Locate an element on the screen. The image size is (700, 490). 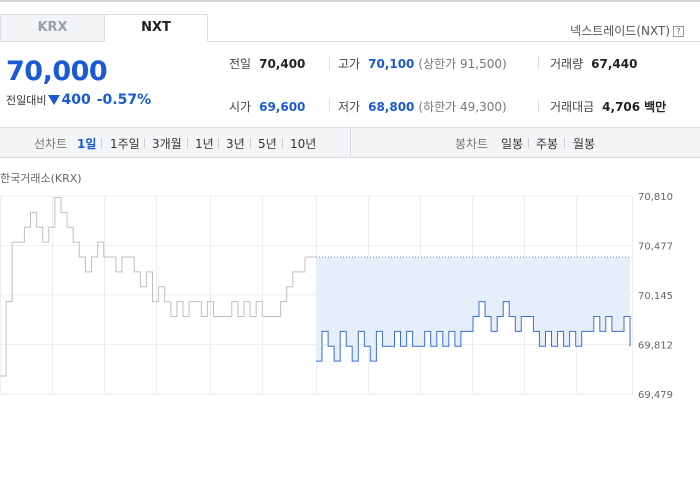
y-tick-label: 69,812 is located at coordinates (655, 345).